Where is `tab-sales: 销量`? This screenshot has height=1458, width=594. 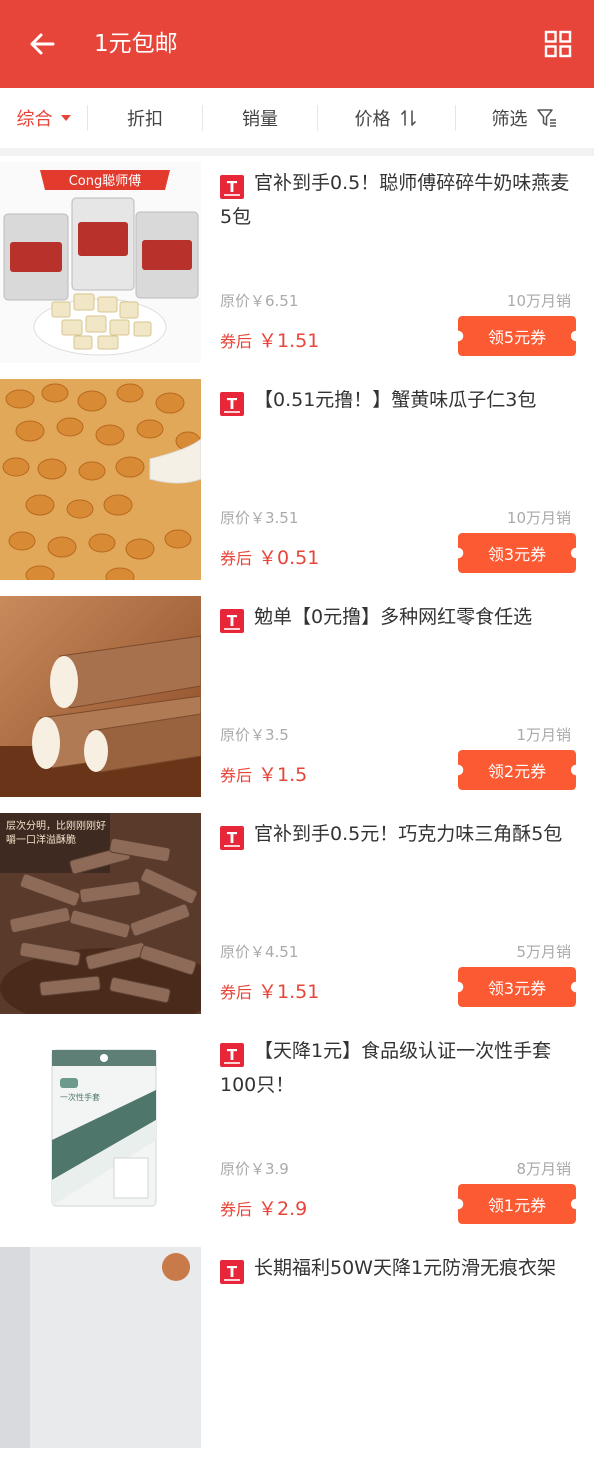 tab-sales: 销量 is located at coordinates (260, 118).